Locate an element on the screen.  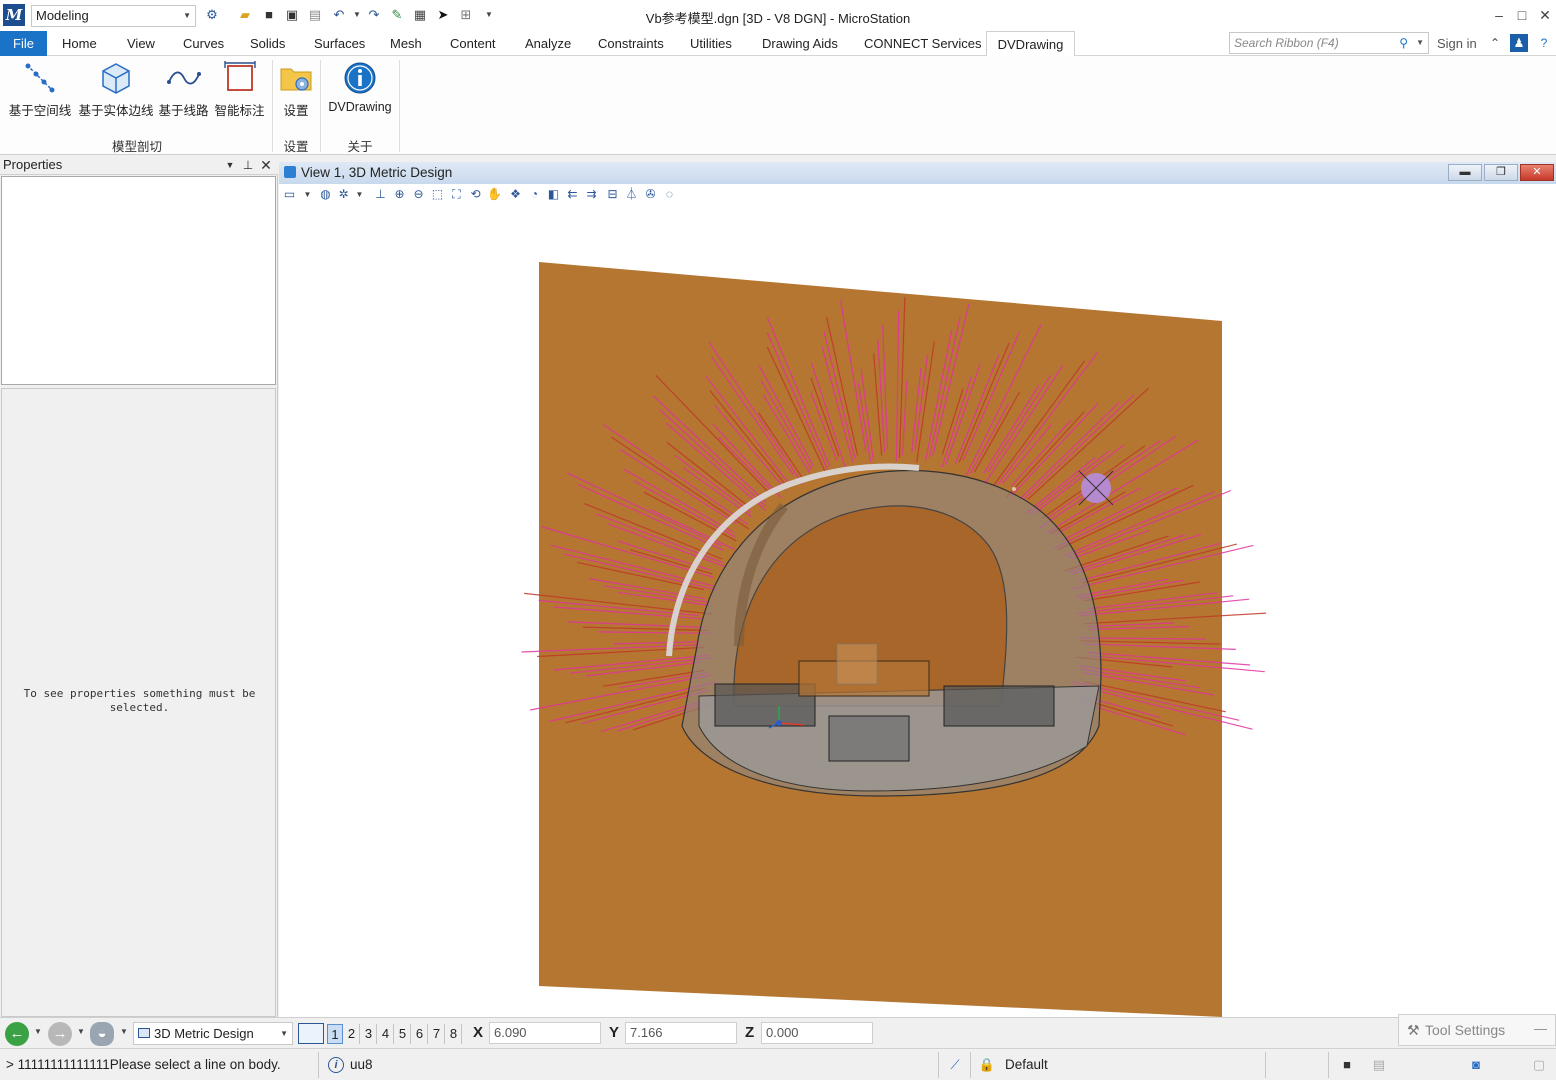
help-icon: ? is located at coordinates (1544, 43).